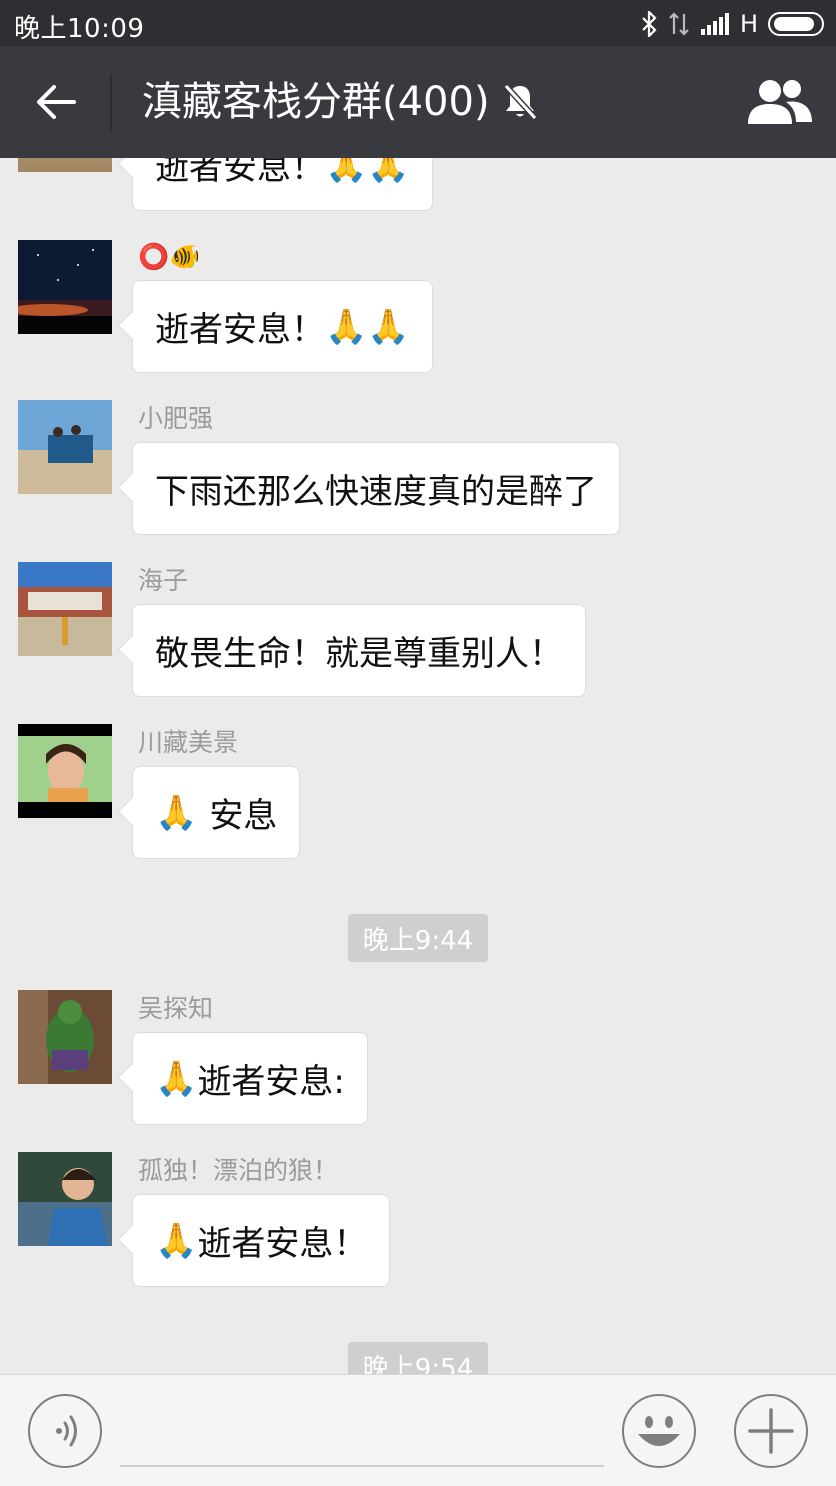 This screenshot has height=1486, width=836. I want to click on message-bubble: 🙏 逝者安息！, so click(261, 1240).